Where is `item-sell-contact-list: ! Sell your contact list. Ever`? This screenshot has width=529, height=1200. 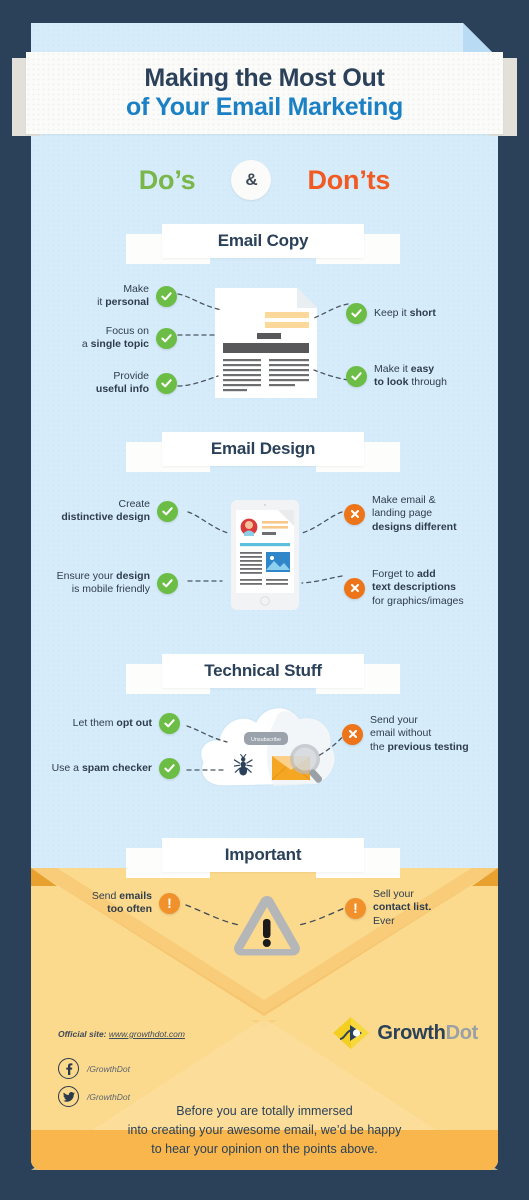
item-sell-contact-list: ! Sell your contact list. Ever is located at coordinates (388, 908).